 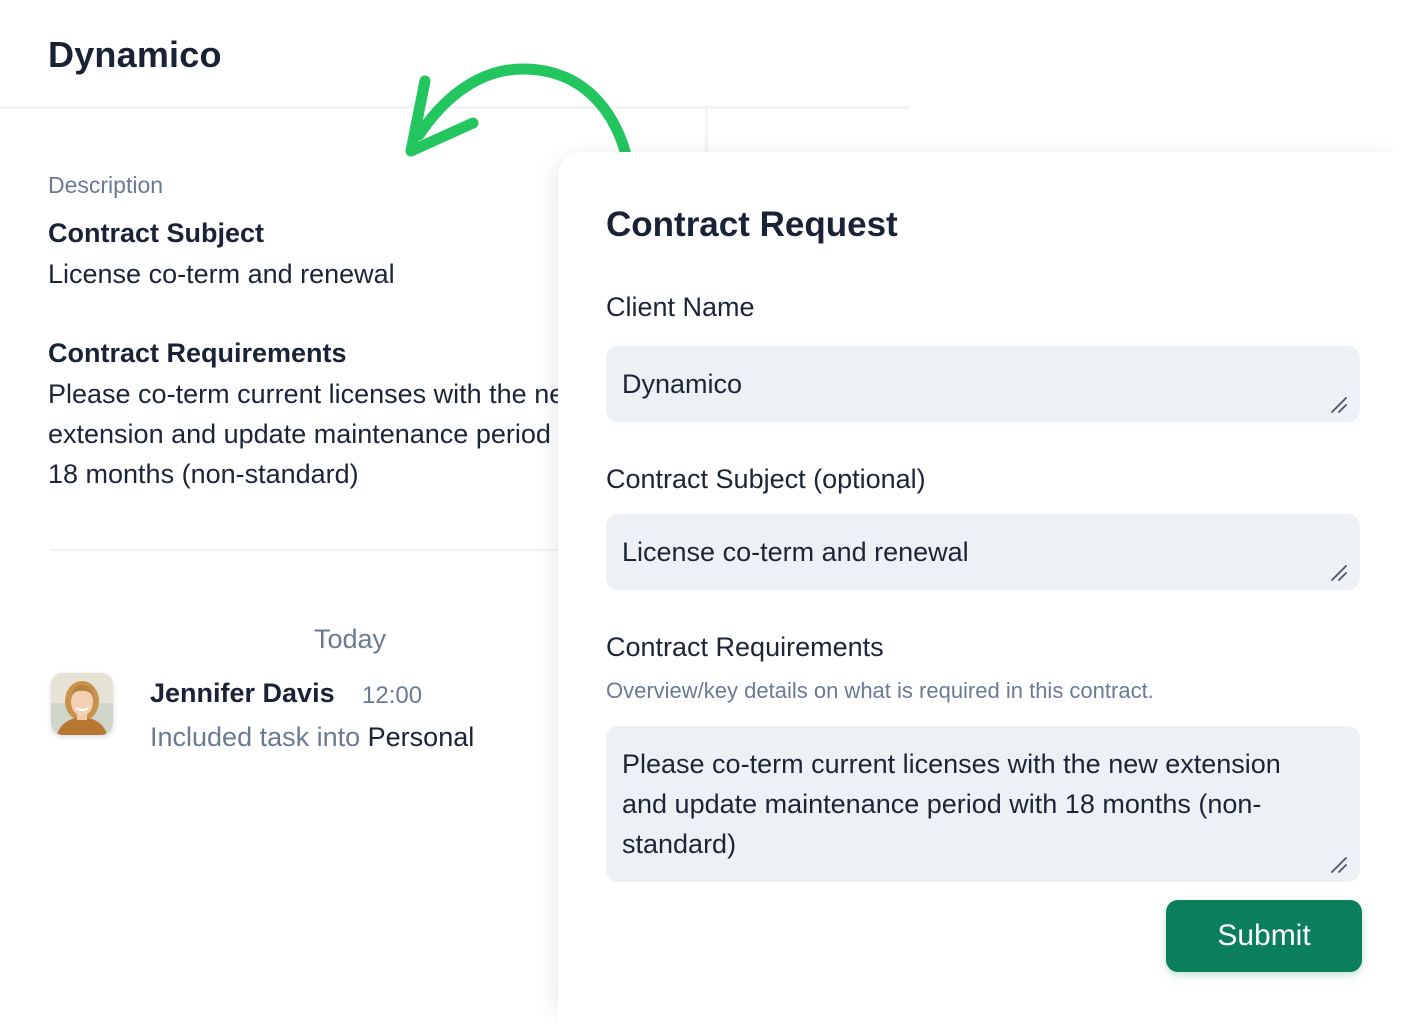 What do you see at coordinates (421, 737) in the screenshot?
I see `activity-target-link: Personal` at bounding box center [421, 737].